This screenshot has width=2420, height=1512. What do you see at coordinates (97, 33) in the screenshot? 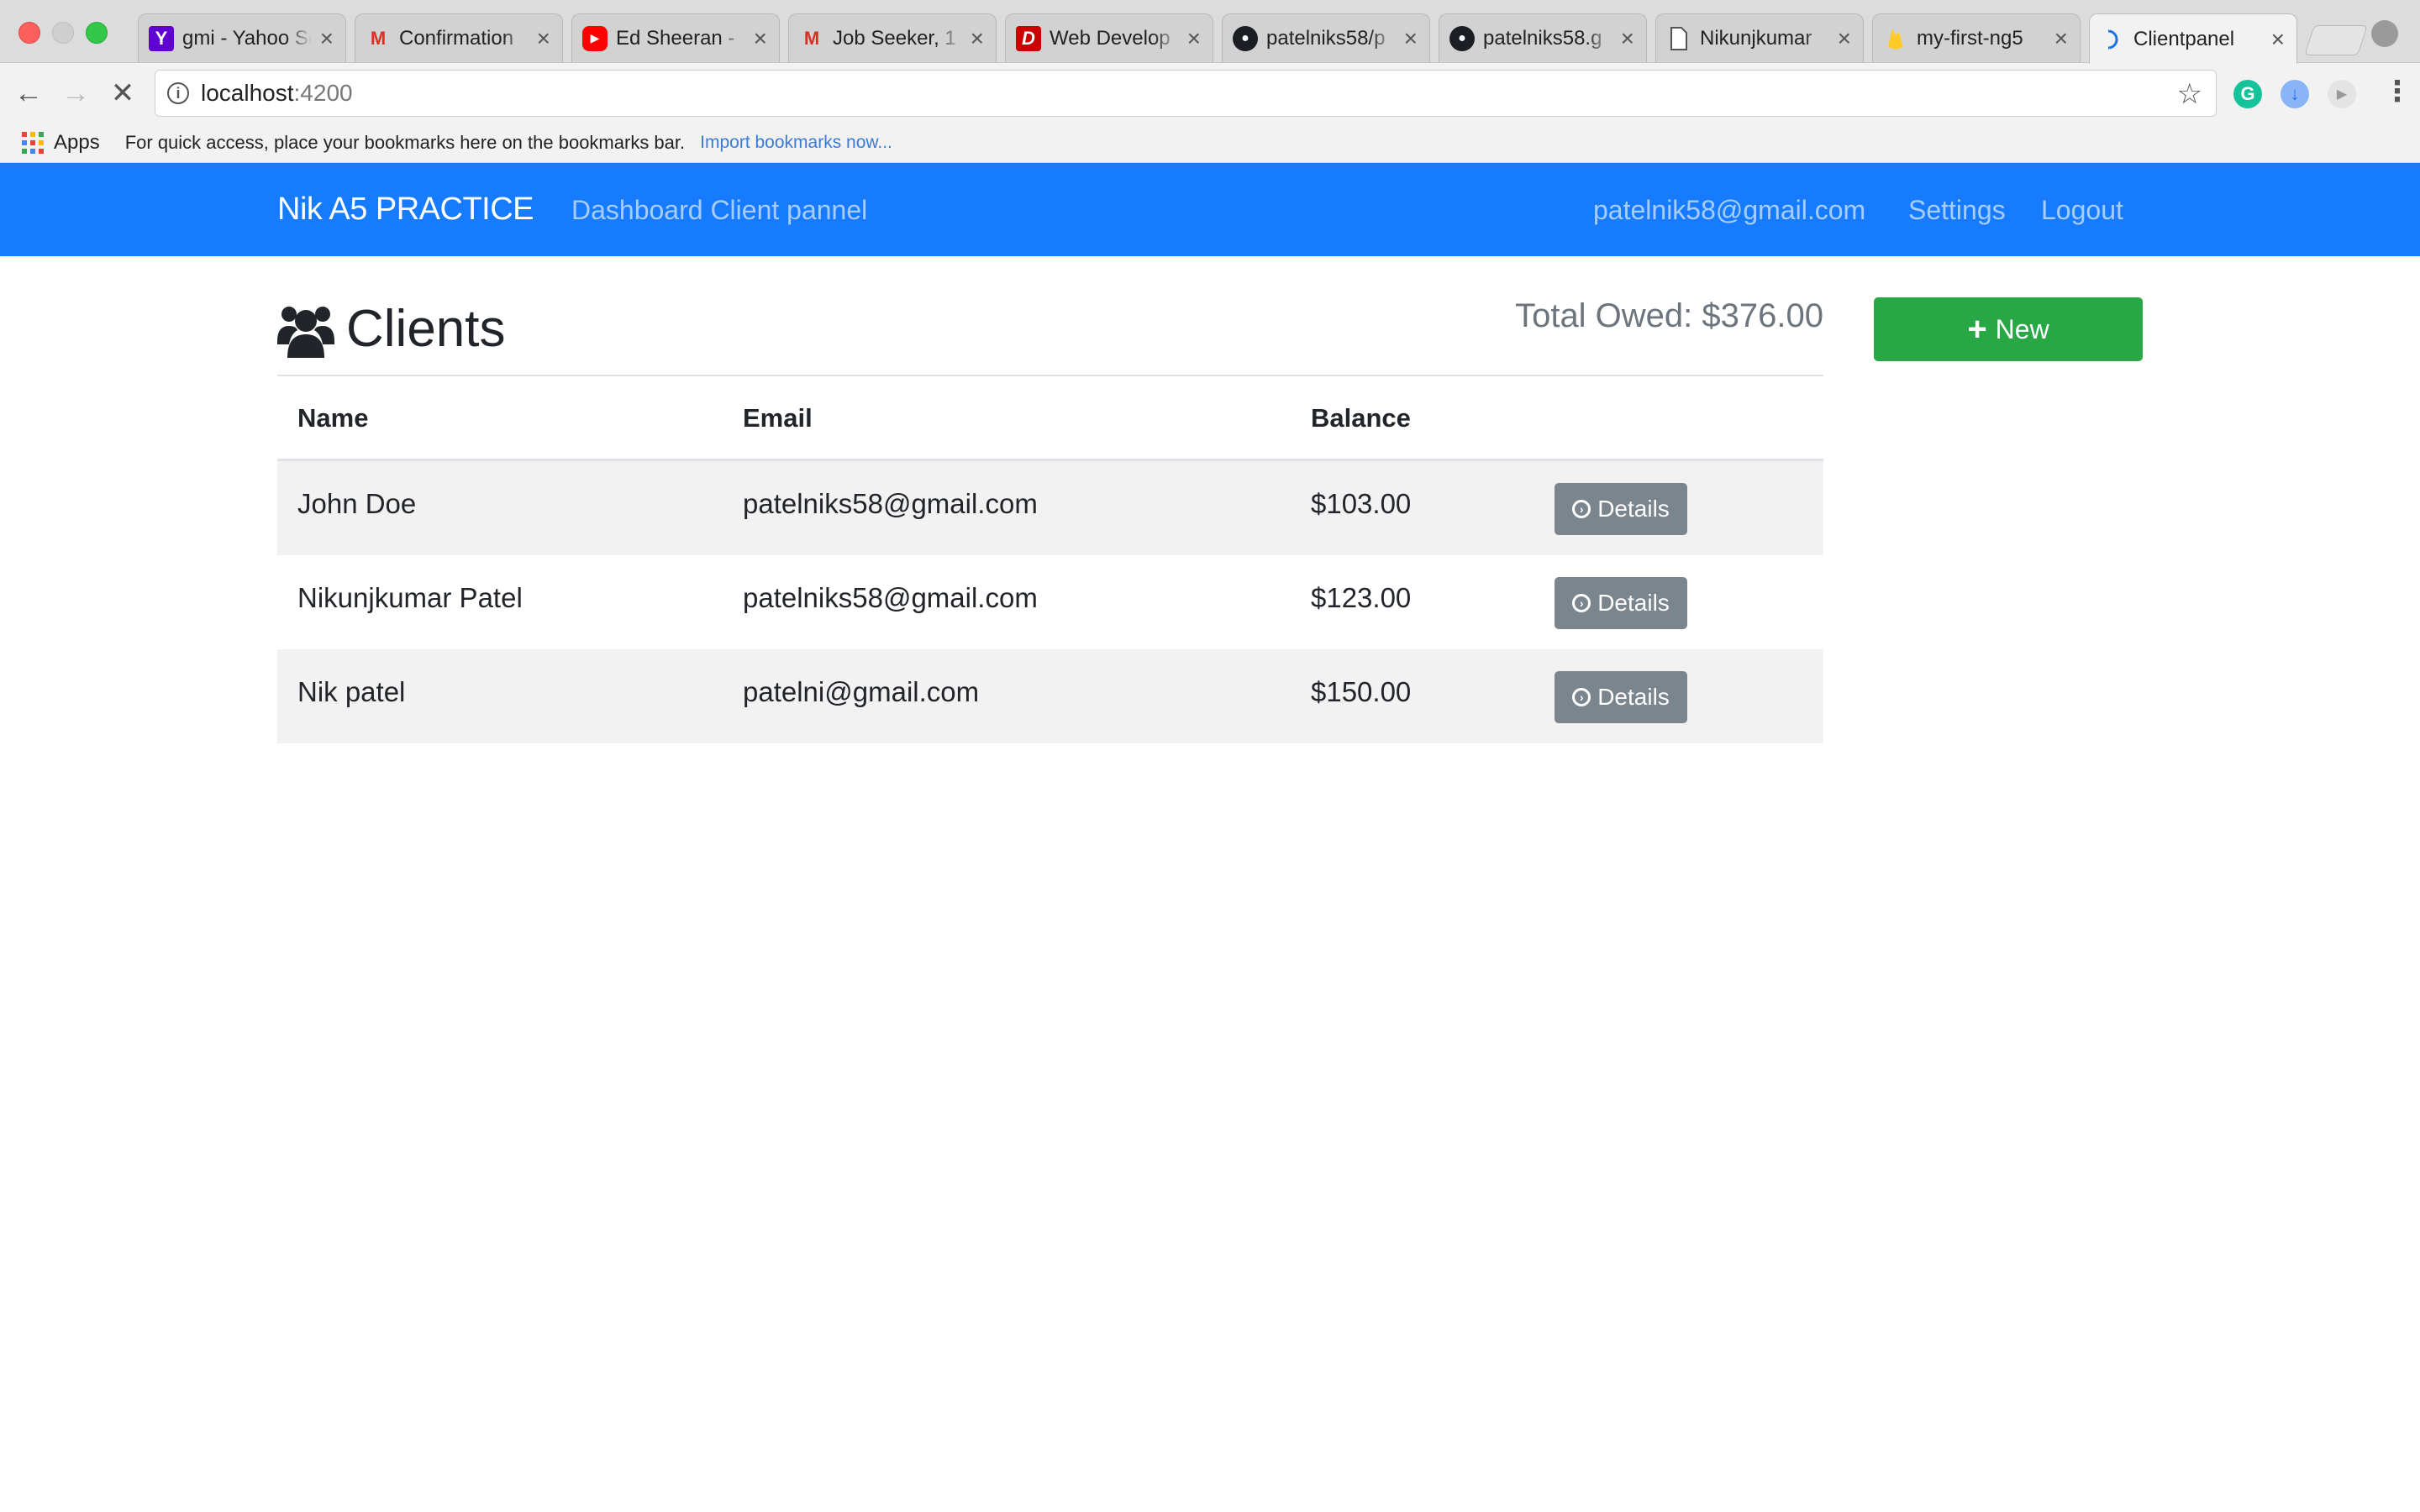
I see `maximize-window-button` at bounding box center [97, 33].